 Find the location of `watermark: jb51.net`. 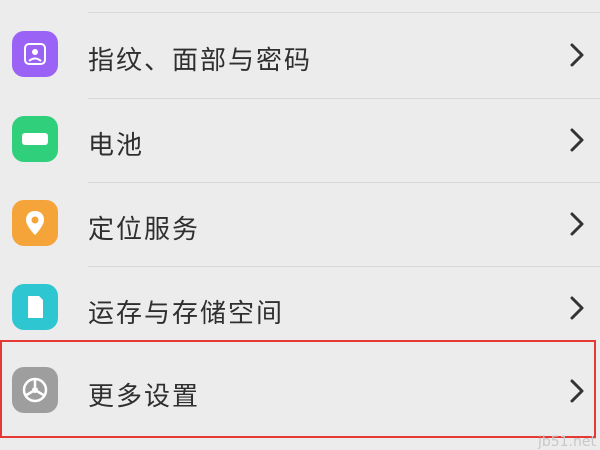

watermark: jb51.net is located at coordinates (566, 442).